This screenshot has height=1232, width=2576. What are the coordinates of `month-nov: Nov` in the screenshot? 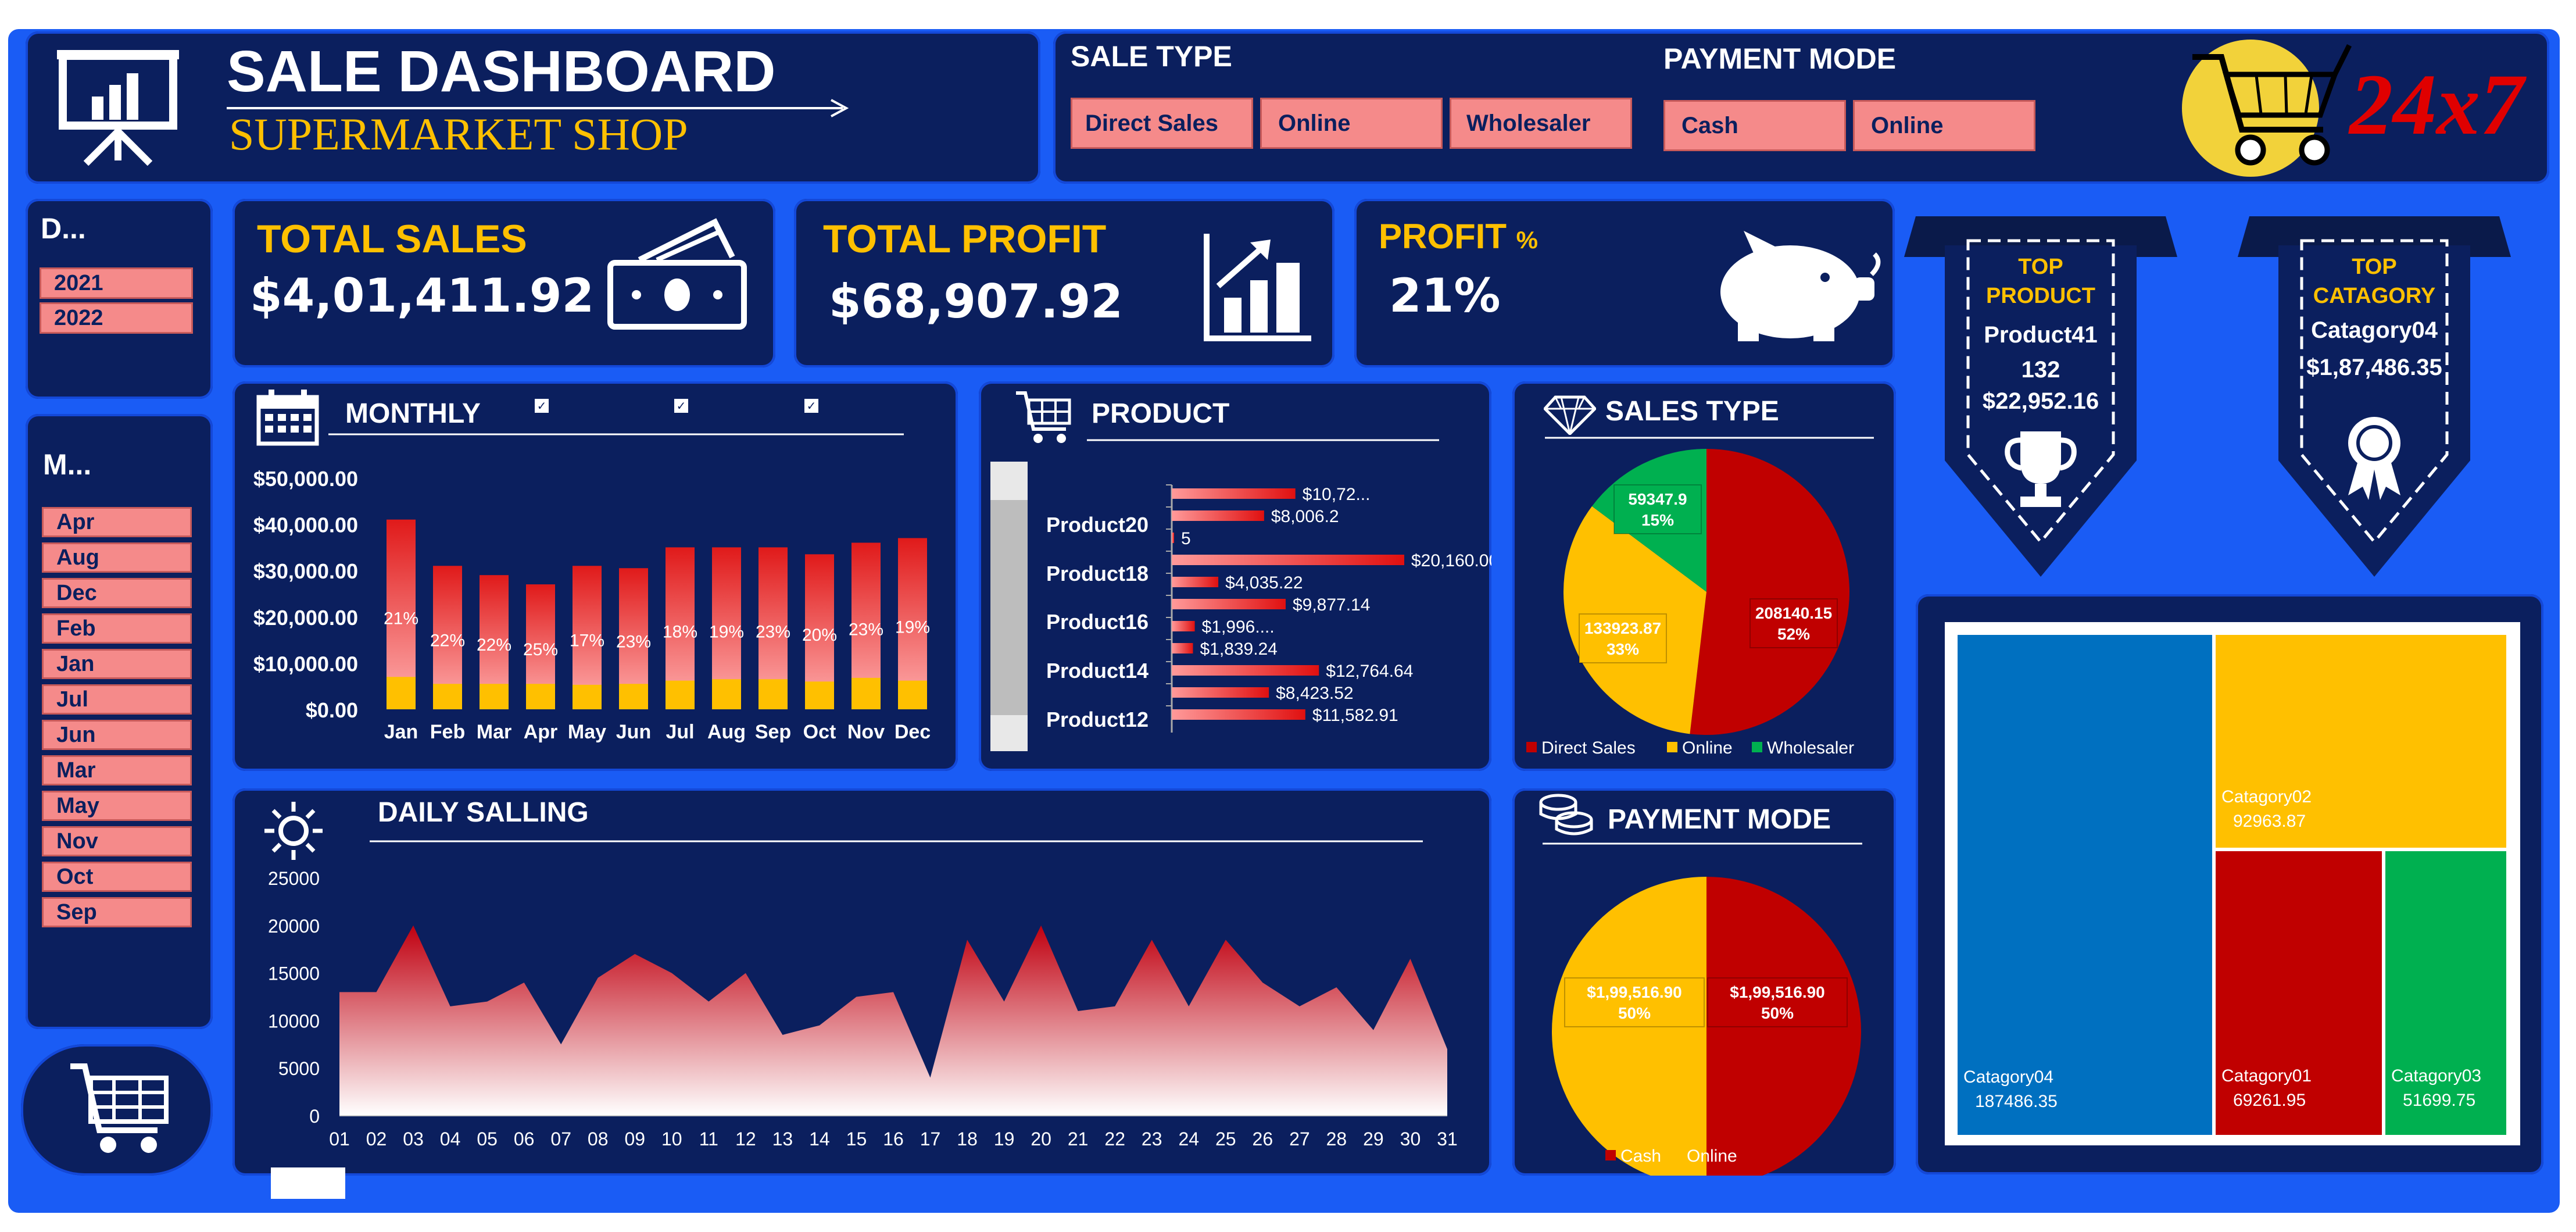 It's located at (117, 841).